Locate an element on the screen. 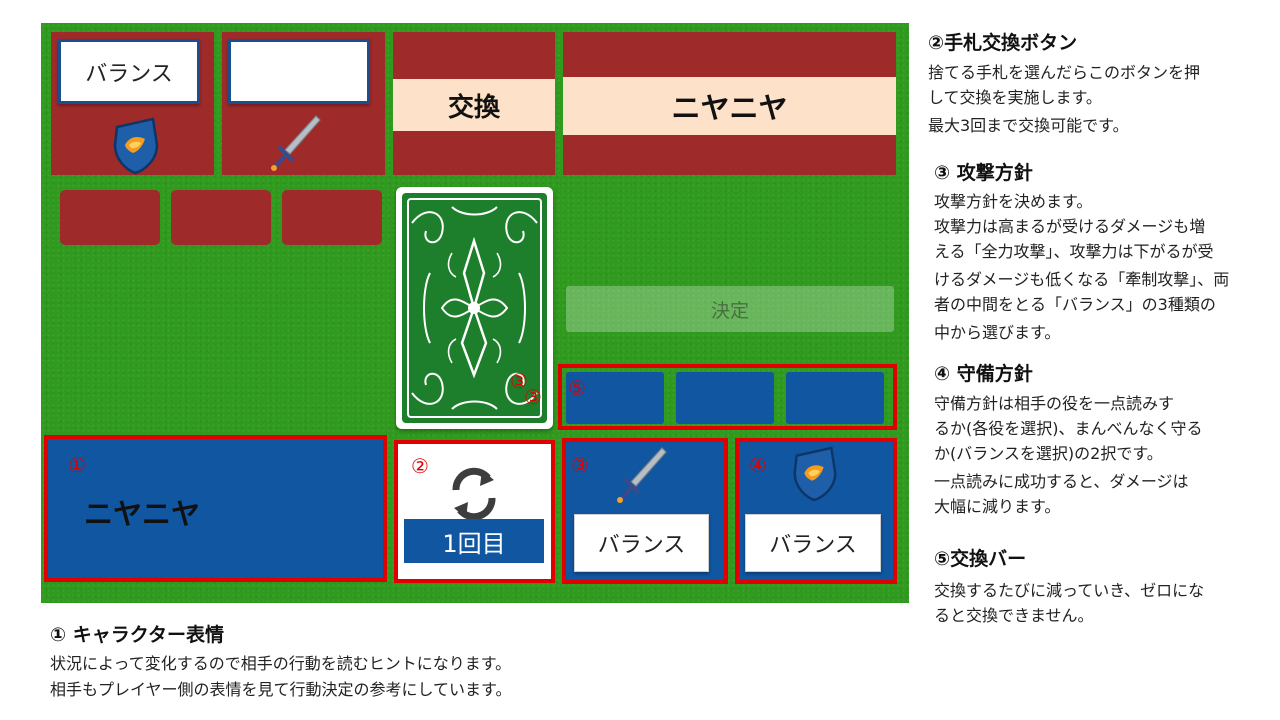 The width and height of the screenshot is (1280, 720). marker-3: ③ is located at coordinates (580, 465).